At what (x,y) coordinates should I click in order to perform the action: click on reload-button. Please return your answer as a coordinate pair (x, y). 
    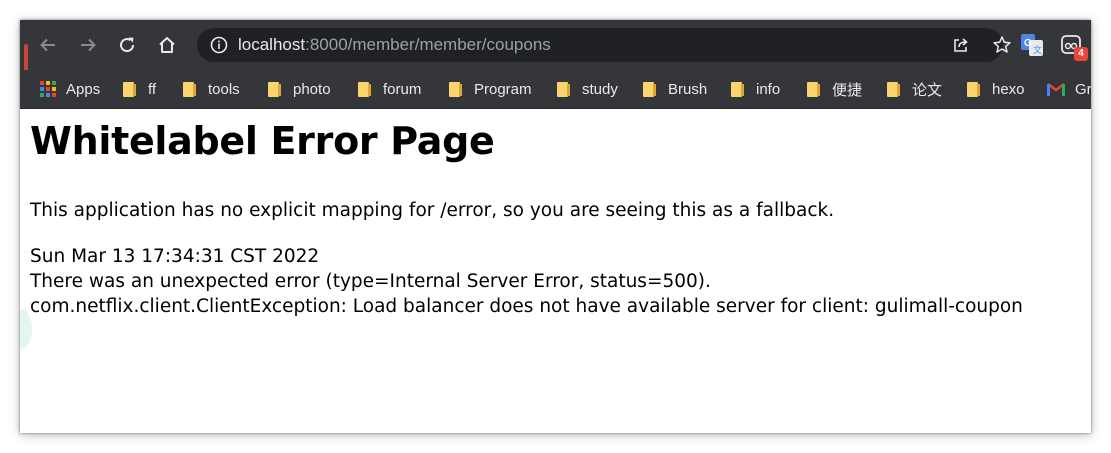
    Looking at the image, I should click on (127, 45).